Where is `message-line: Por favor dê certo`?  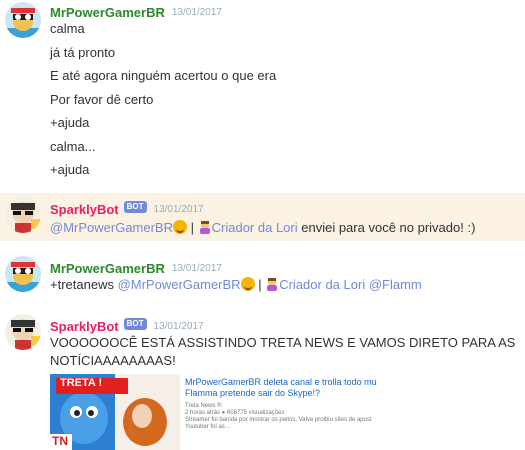 message-line: Por favor dê certo is located at coordinates (102, 99).